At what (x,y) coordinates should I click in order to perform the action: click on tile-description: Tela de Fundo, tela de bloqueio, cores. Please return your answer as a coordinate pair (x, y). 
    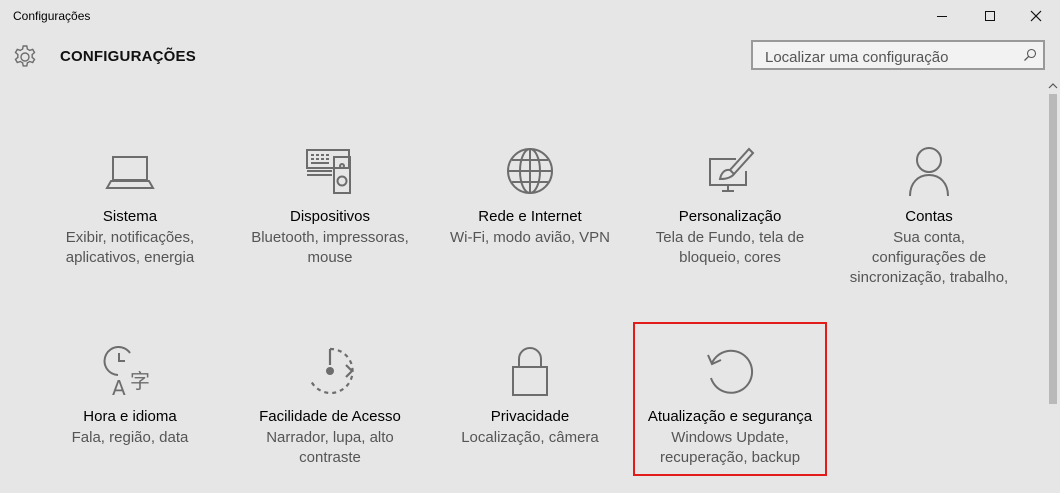
    Looking at the image, I should click on (730, 247).